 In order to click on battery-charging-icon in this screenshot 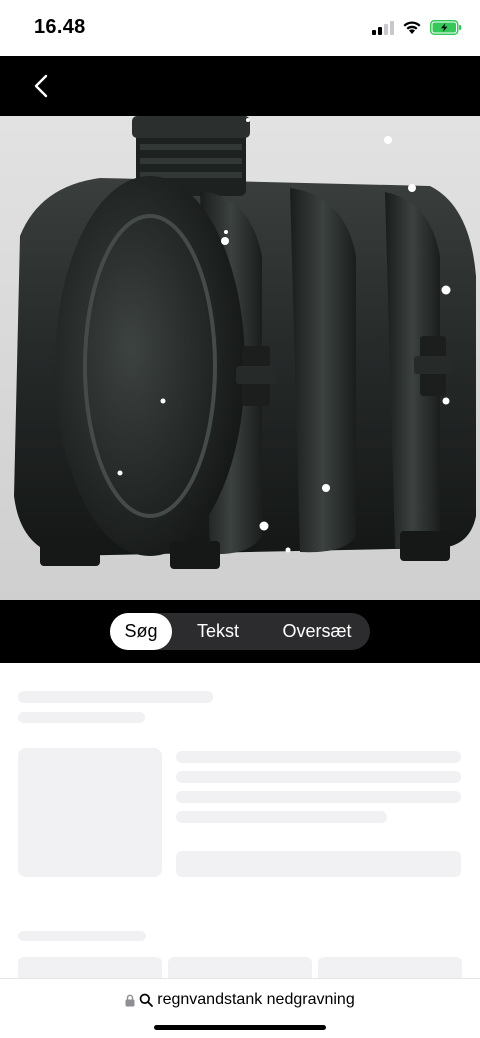, I will do `click(446, 27)`.